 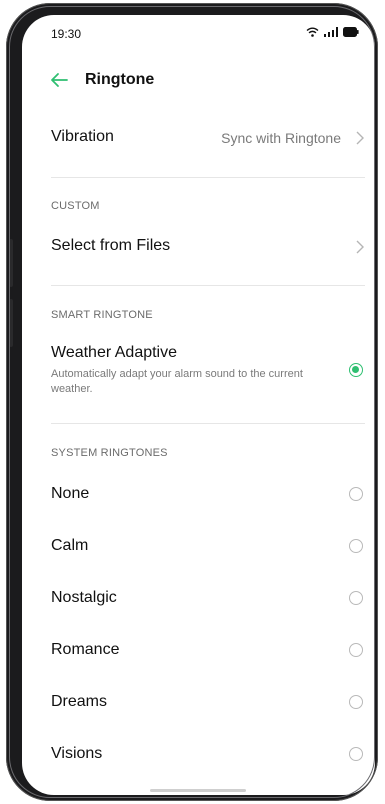 I want to click on ringtone-label: Calm, so click(x=70, y=545).